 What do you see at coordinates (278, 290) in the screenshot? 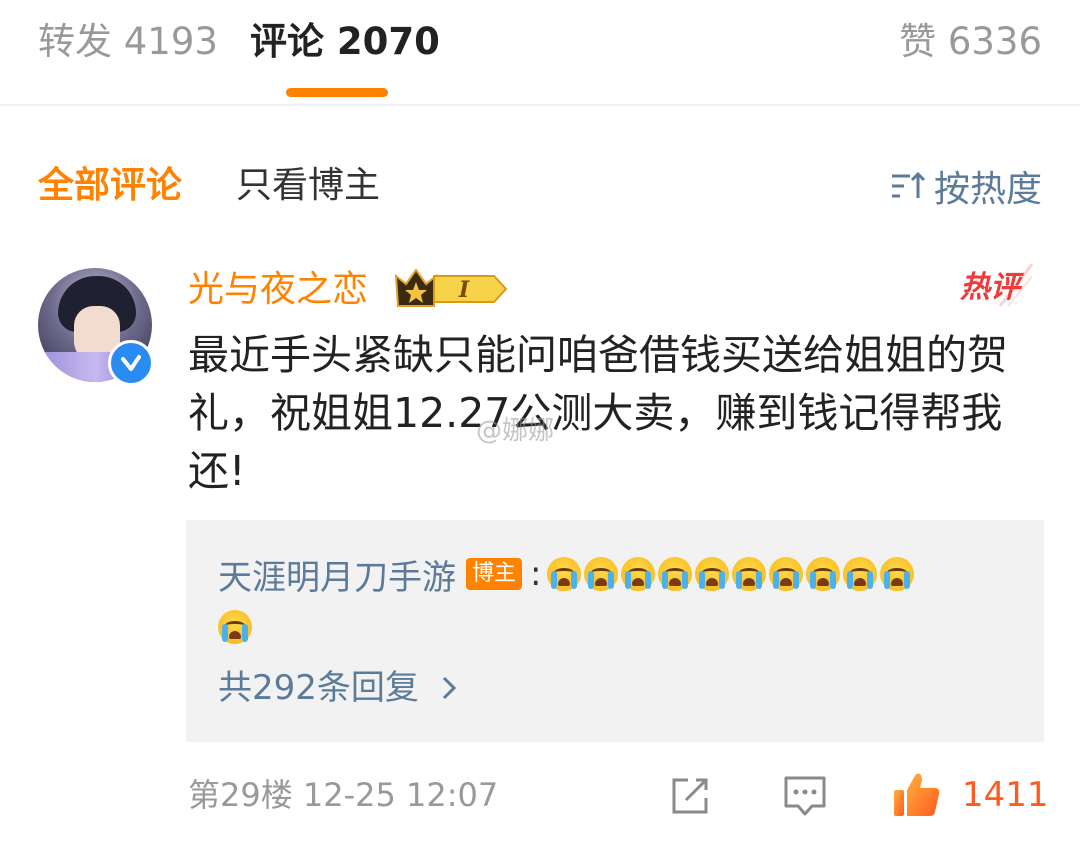
I see `comment-username: 光与夜之恋` at bounding box center [278, 290].